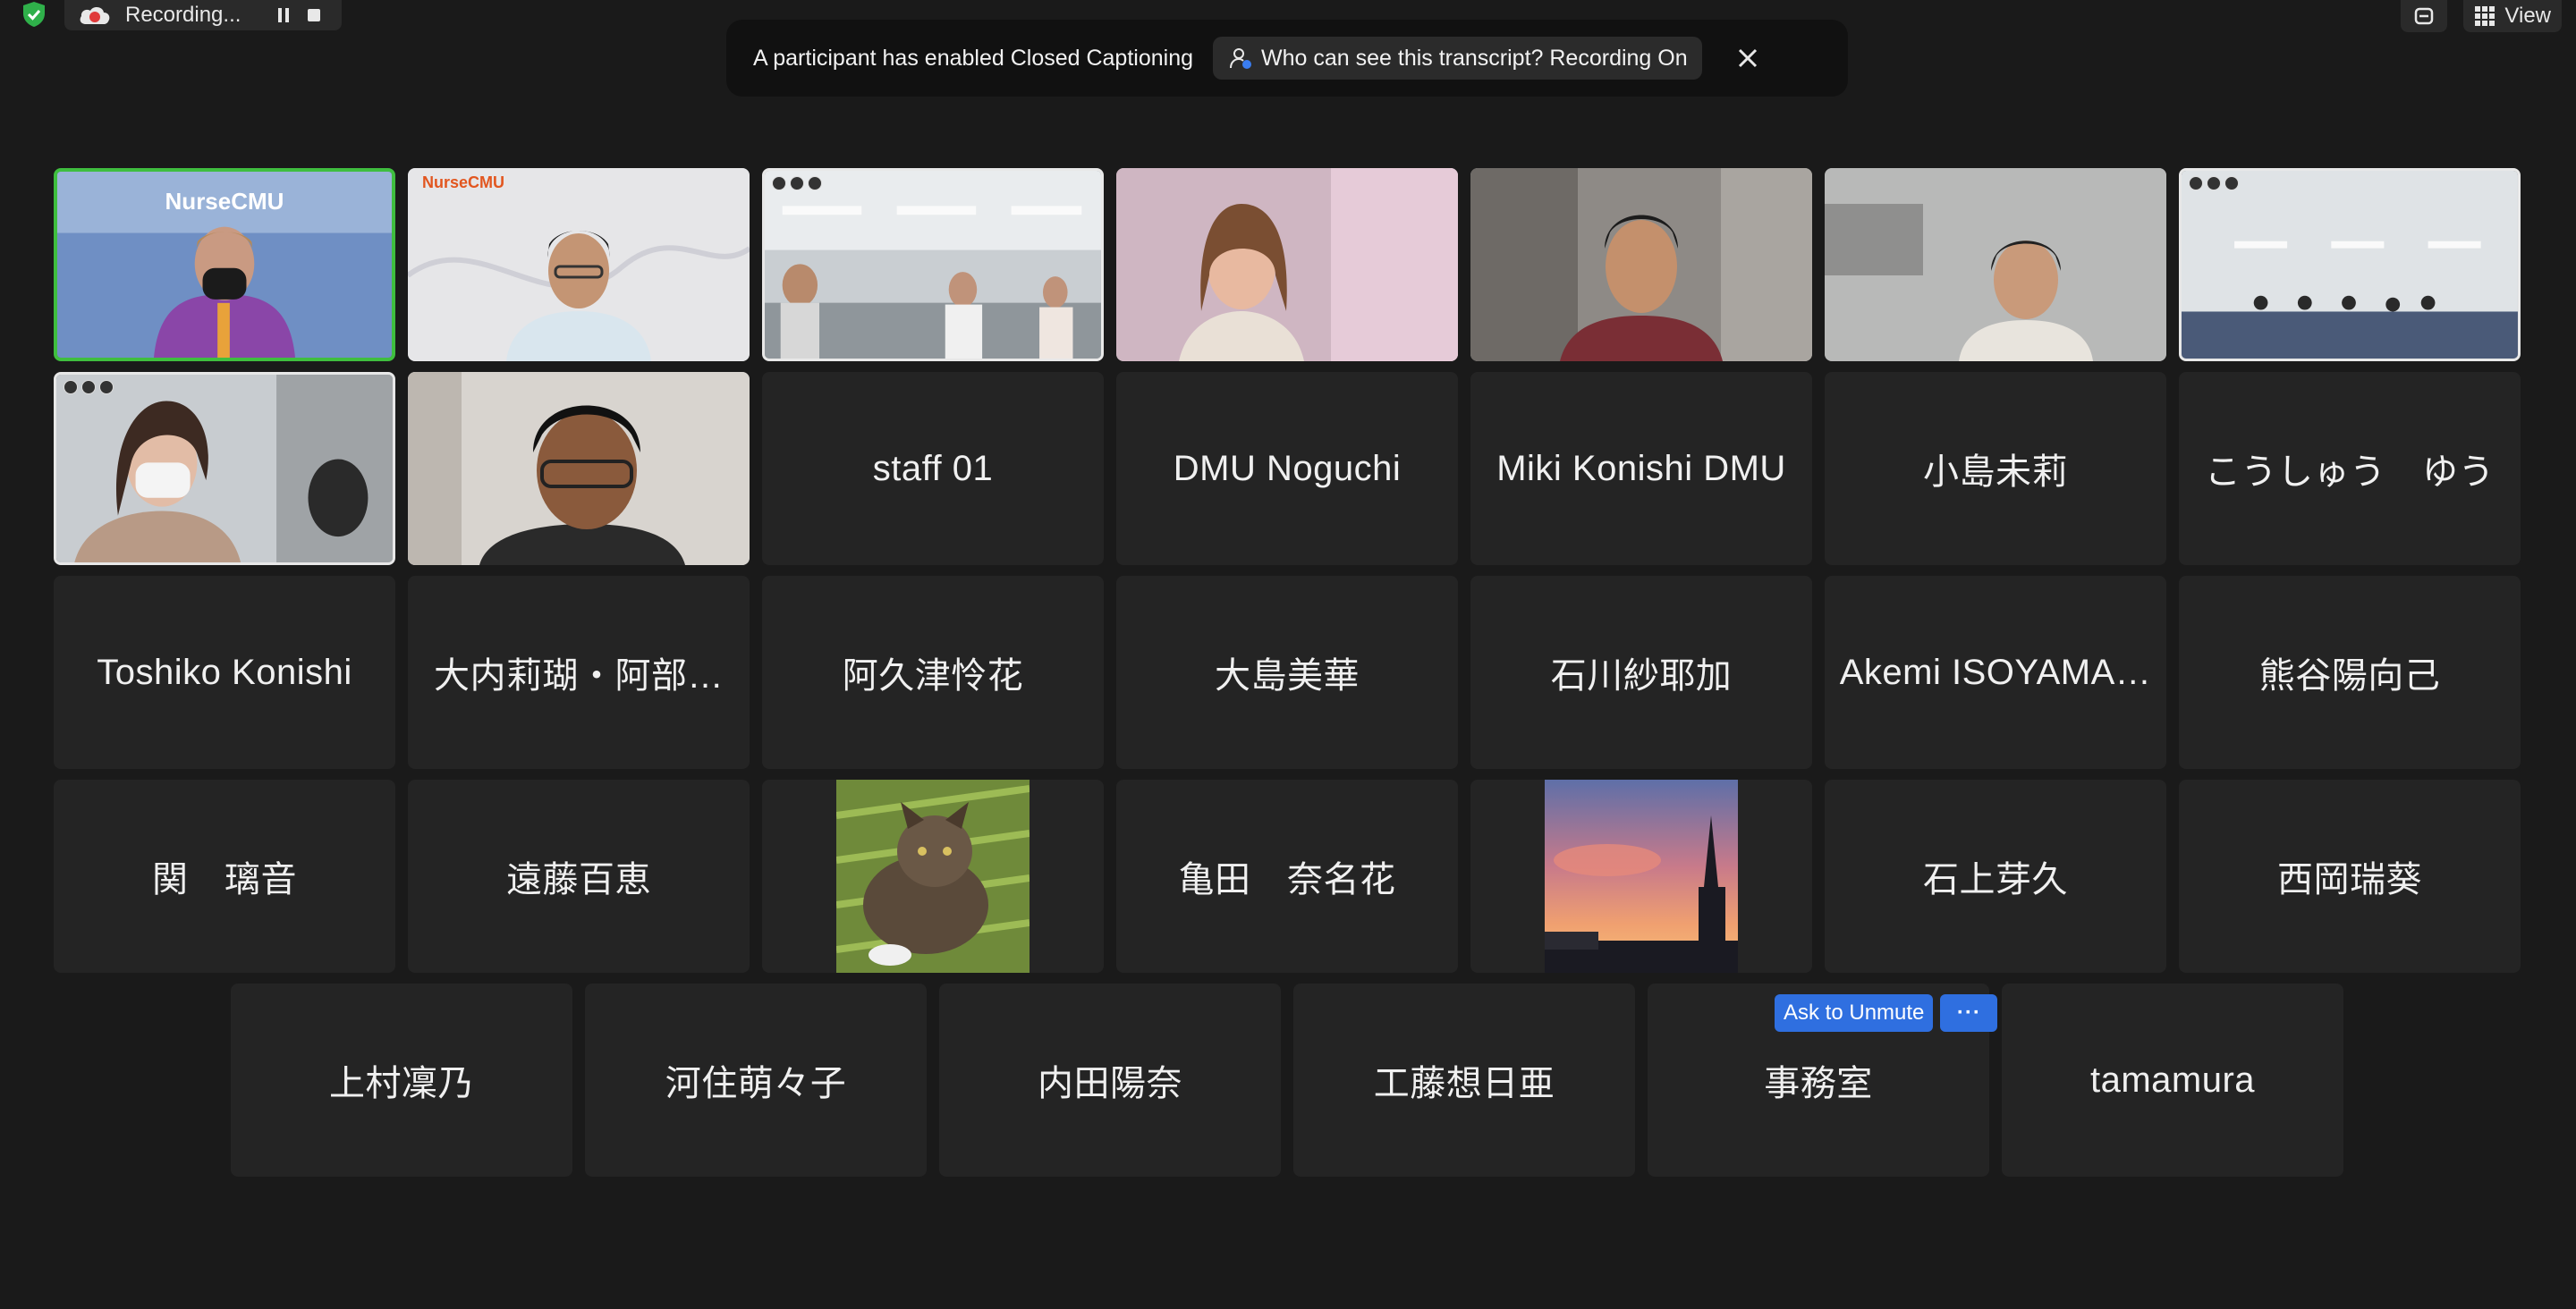  What do you see at coordinates (756, 1083) in the screenshot?
I see `participant-name: 河住萌々子` at bounding box center [756, 1083].